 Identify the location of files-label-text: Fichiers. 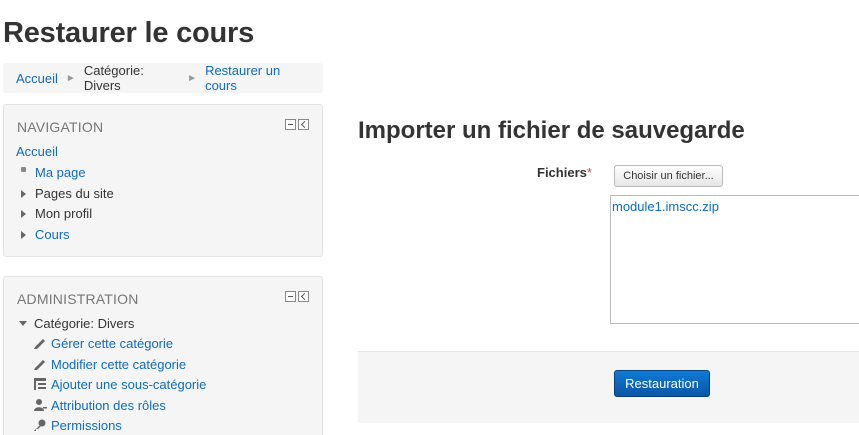
(562, 172).